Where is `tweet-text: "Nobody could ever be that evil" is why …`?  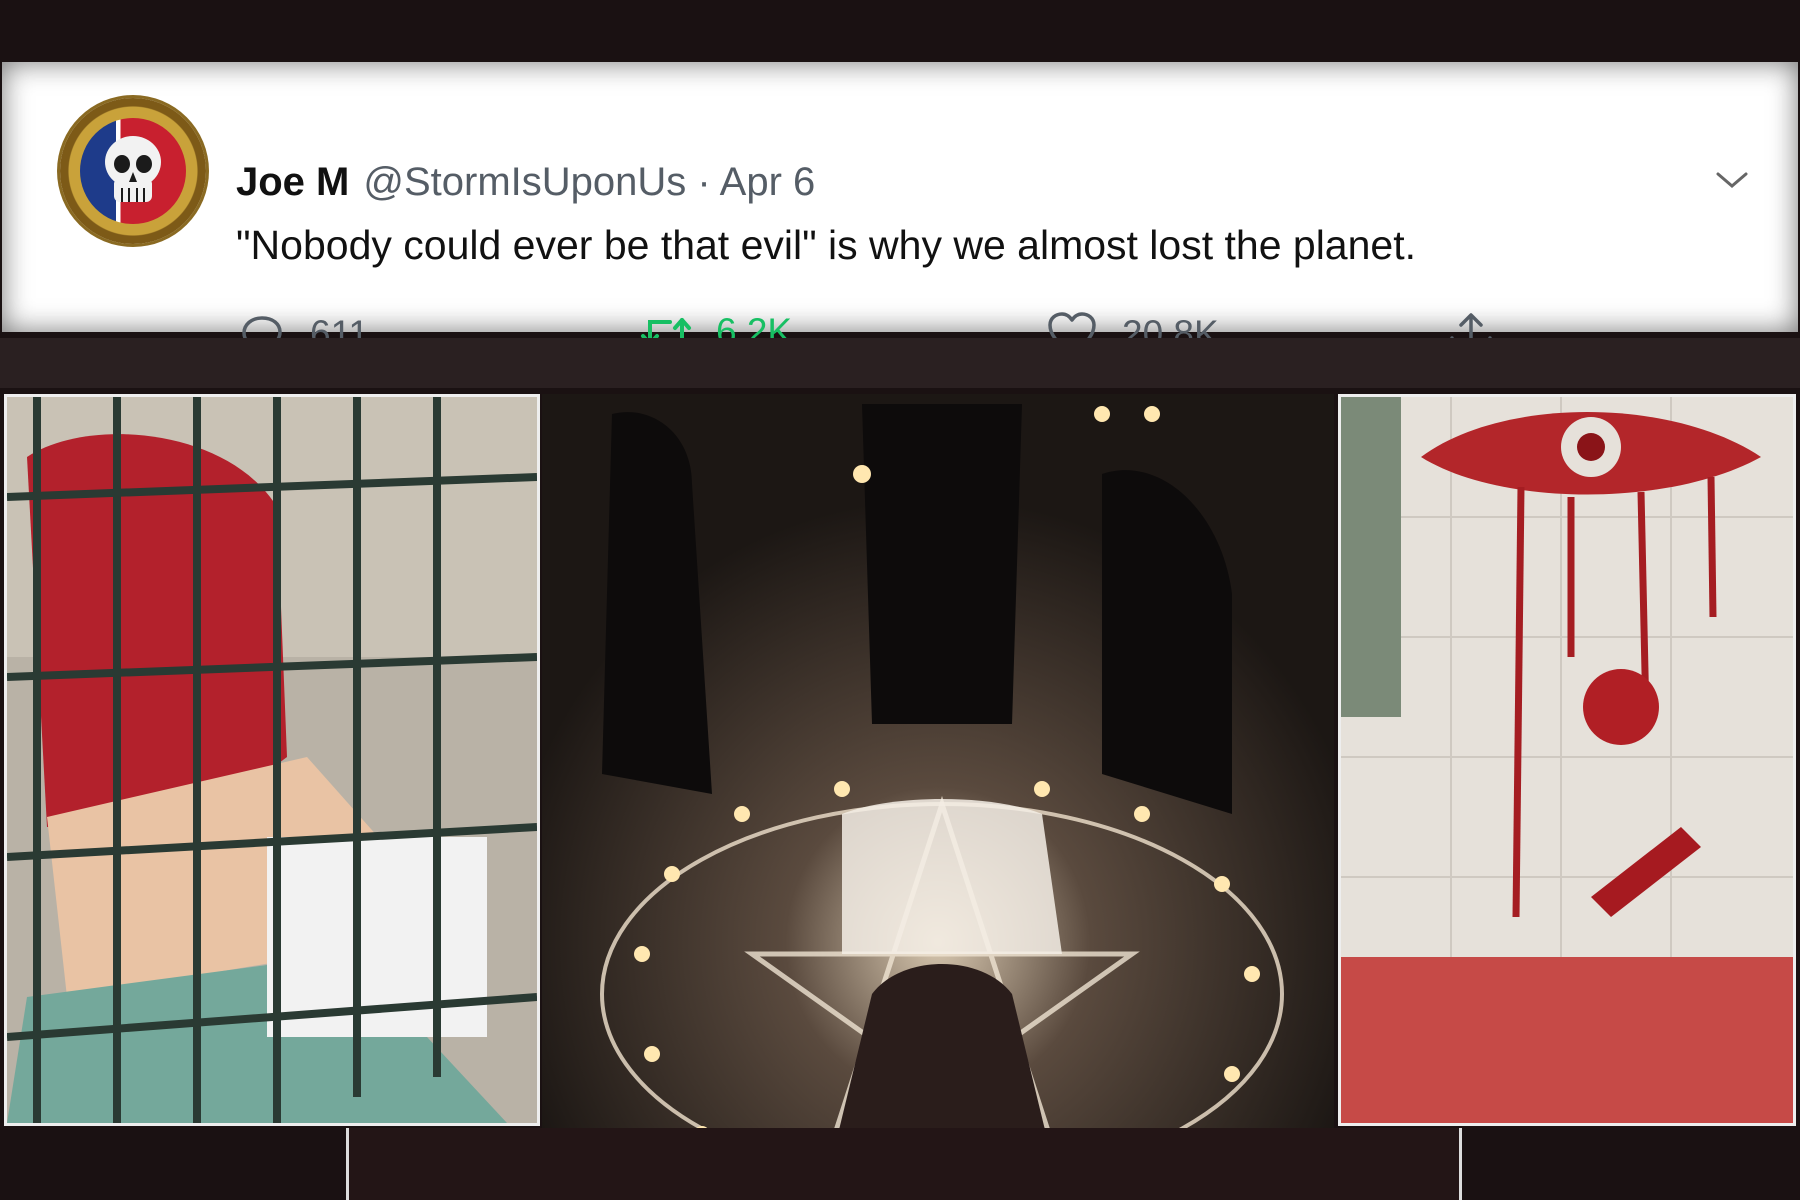
tweet-text: "Nobody could ever be that evil" is why … is located at coordinates (826, 245).